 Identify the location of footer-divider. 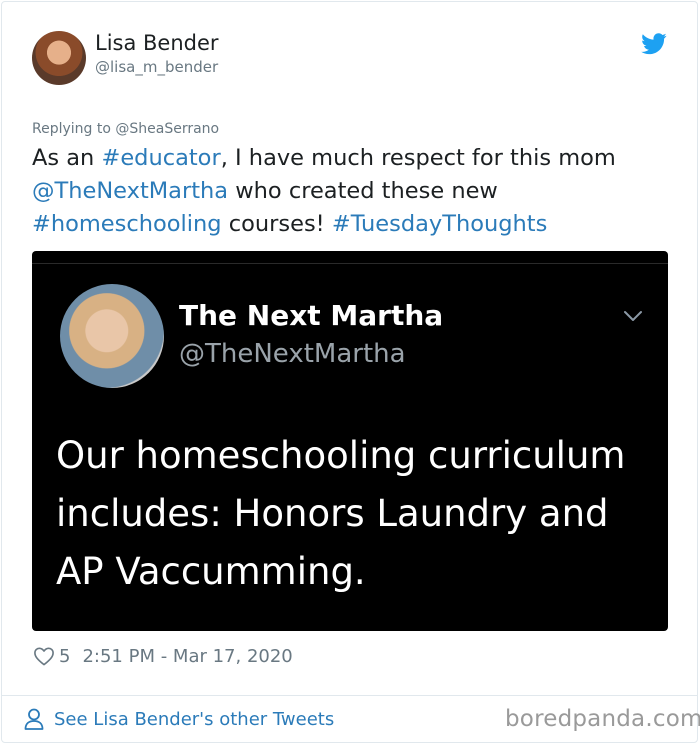
(349, 695).